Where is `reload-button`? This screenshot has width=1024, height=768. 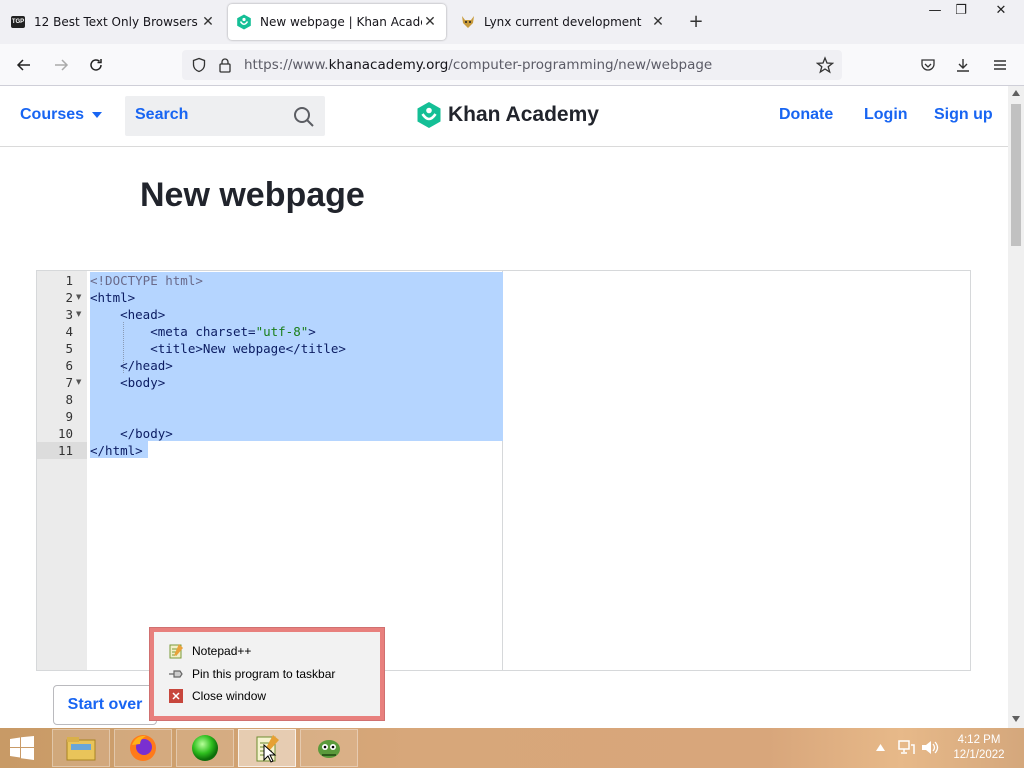 reload-button is located at coordinates (96, 65).